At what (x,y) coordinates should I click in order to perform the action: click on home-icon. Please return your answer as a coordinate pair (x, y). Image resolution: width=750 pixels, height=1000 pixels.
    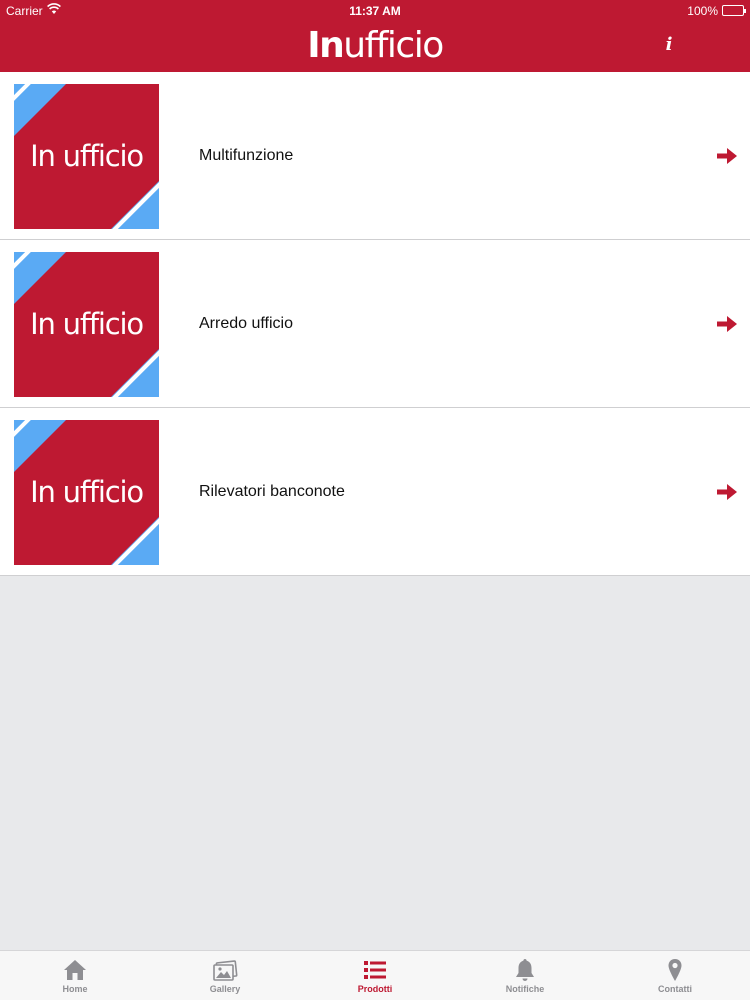
    Looking at the image, I should click on (75, 970).